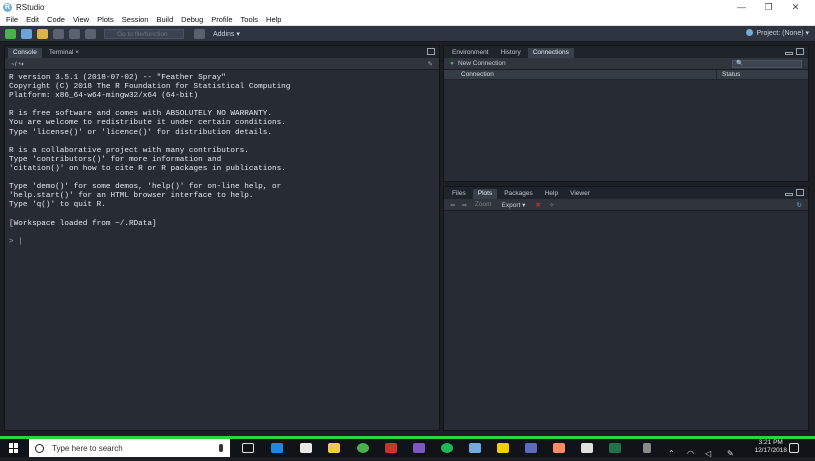 This screenshot has height=461, width=815. Describe the element at coordinates (273, 19) in the screenshot. I see `menu-help: Help` at that location.